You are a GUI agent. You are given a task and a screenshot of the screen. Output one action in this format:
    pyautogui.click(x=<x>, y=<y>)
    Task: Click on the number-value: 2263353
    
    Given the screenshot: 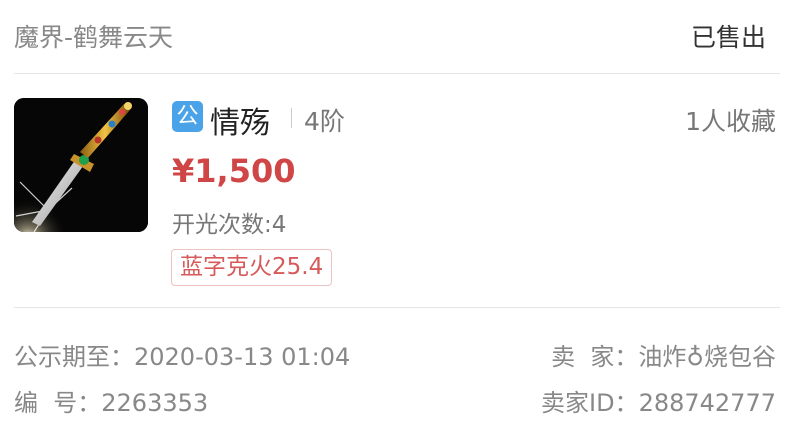 What is the action you would take?
    pyautogui.click(x=155, y=403)
    